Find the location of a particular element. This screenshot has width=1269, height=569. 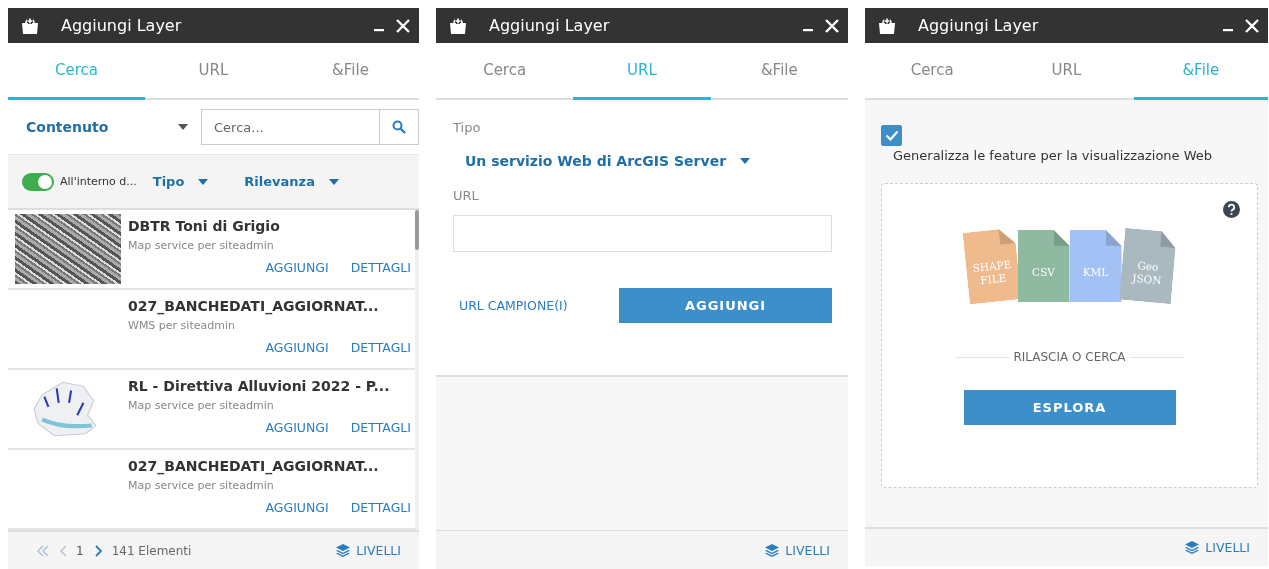

browse-button: ESPLORA is located at coordinates (1069, 407).